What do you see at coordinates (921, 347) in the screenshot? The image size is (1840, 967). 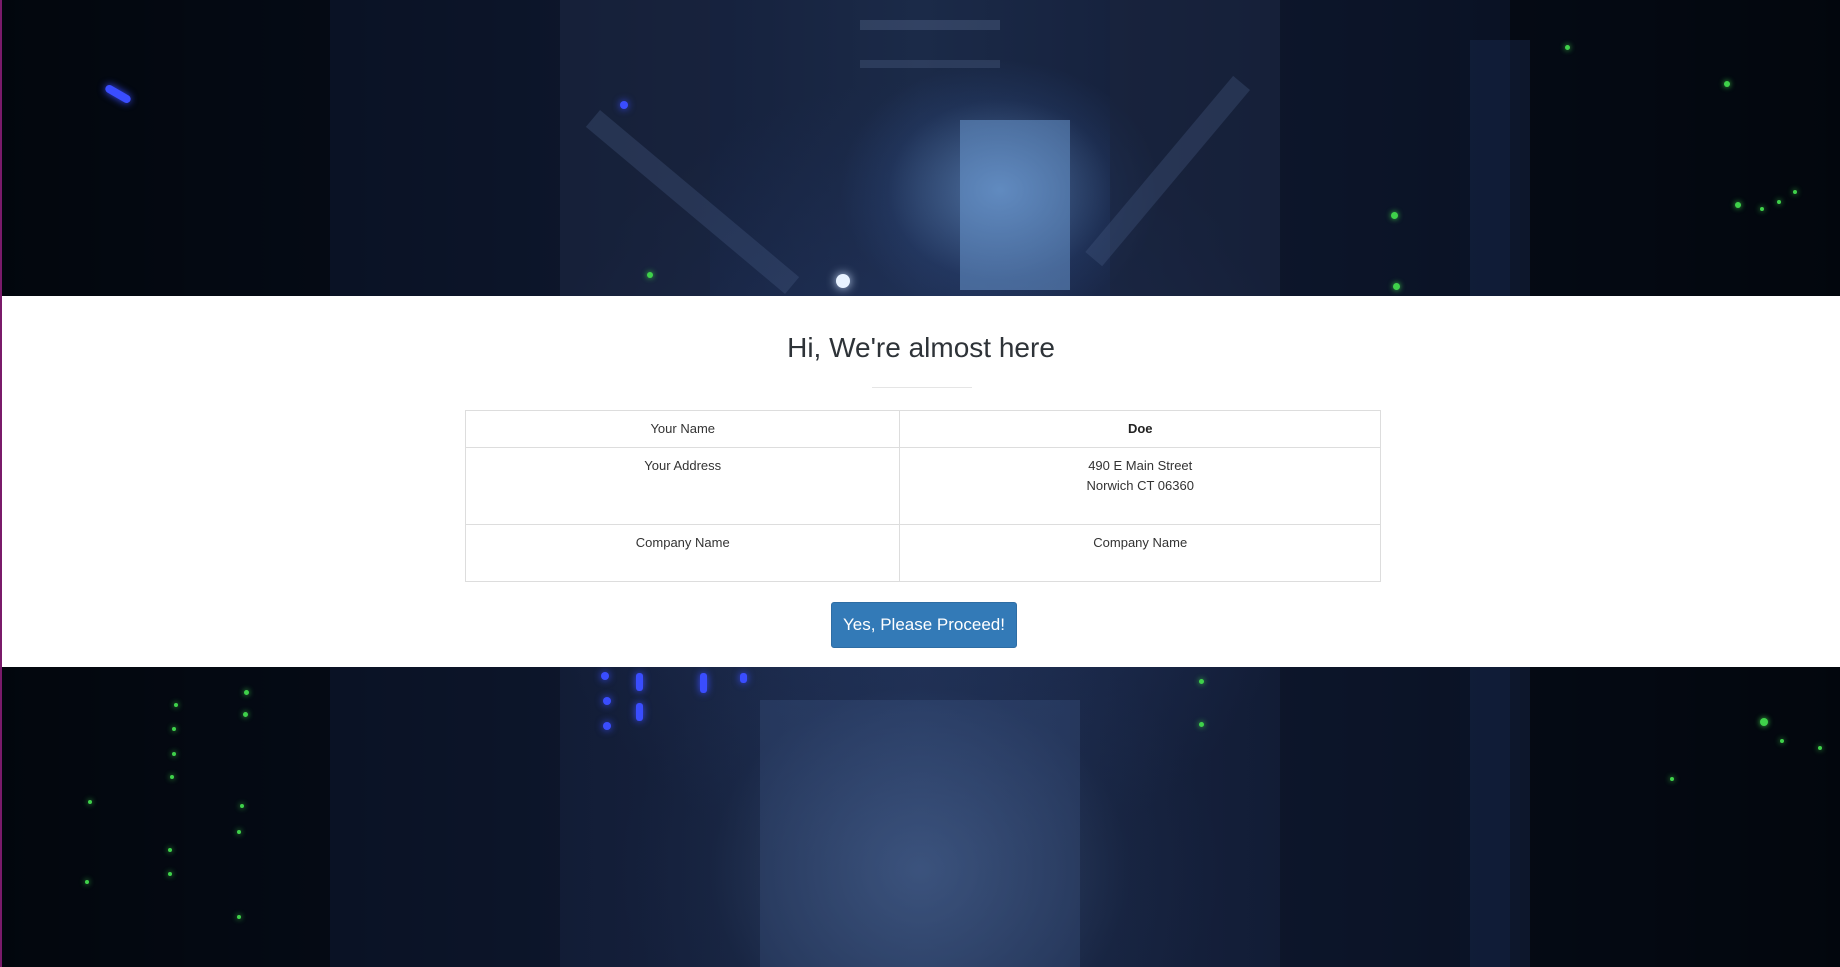 I see `page-title: Hi, We're almost here` at bounding box center [921, 347].